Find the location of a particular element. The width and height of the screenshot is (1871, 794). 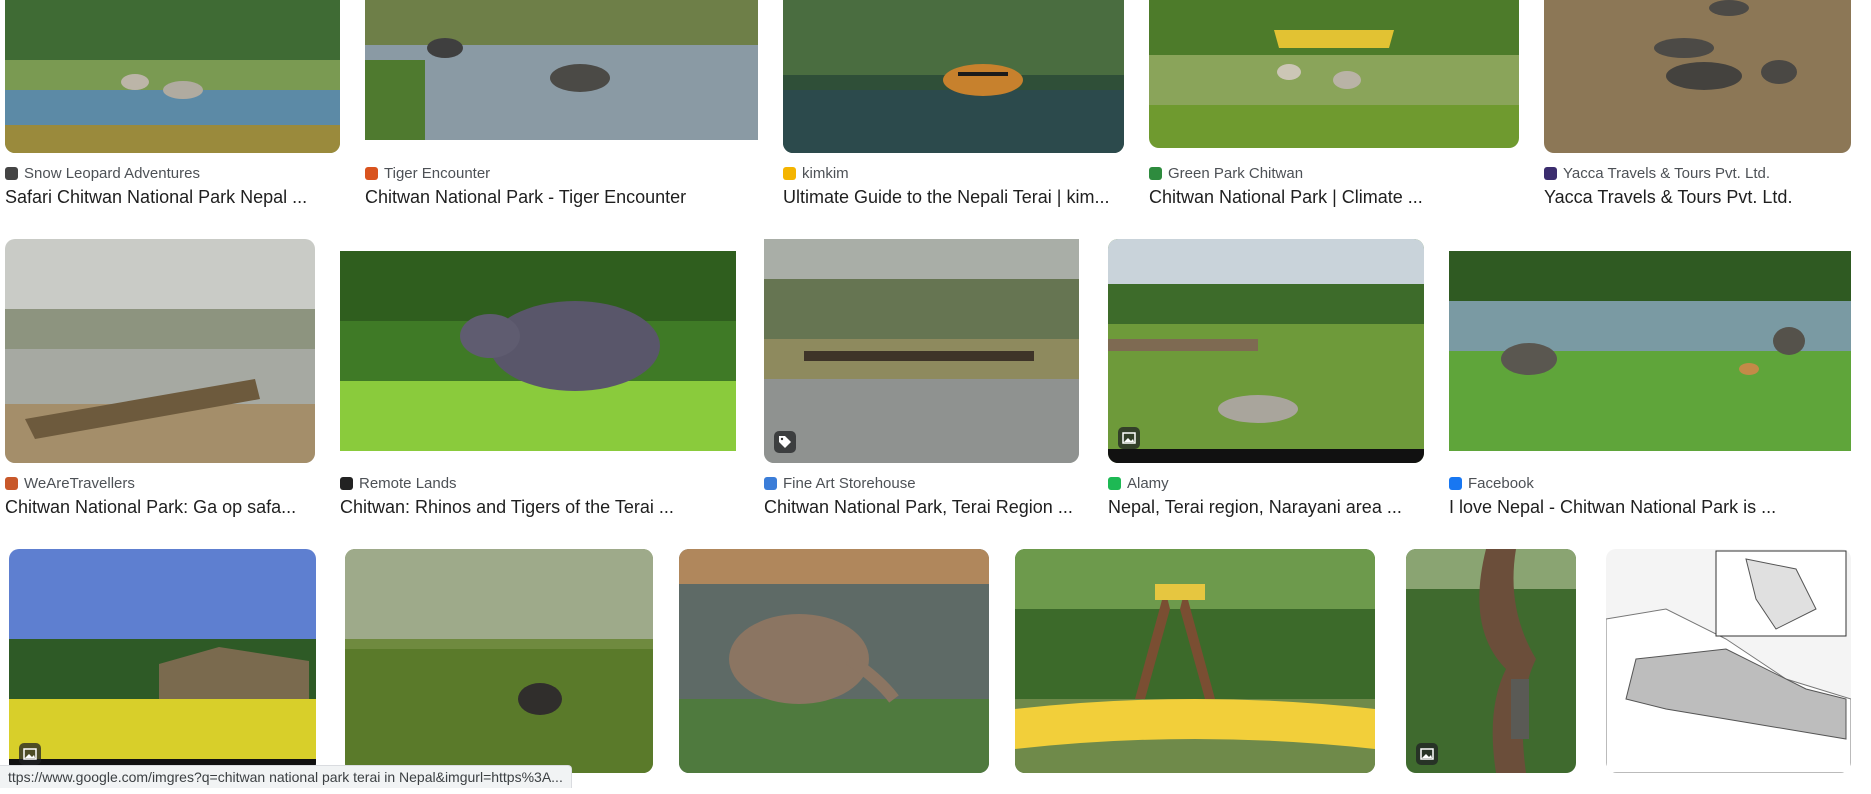

result-source: Fine Art Storehouse is located at coordinates (840, 483).